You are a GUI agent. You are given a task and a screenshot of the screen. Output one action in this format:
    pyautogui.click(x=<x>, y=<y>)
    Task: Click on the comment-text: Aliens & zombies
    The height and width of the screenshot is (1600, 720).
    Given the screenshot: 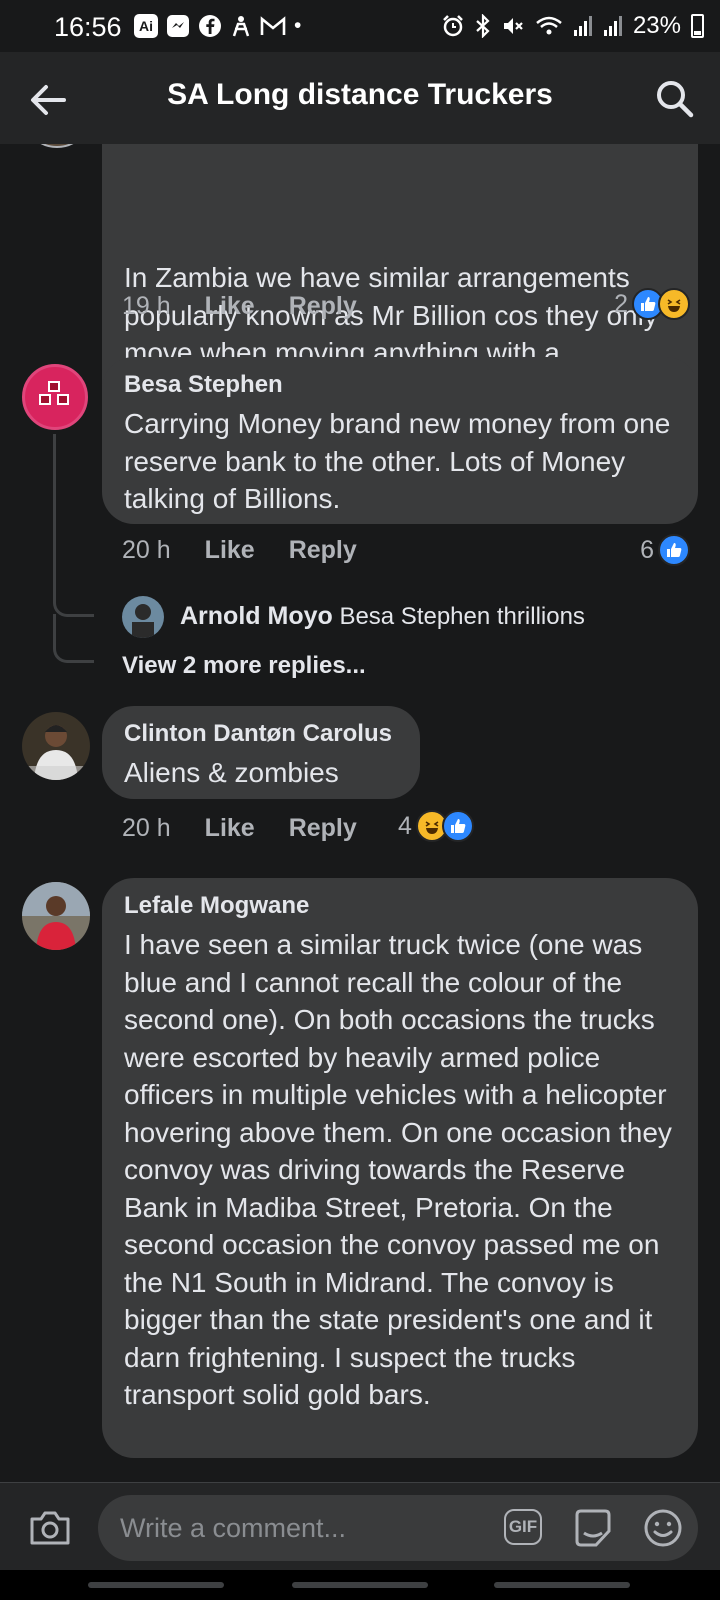 What is the action you would take?
    pyautogui.click(x=231, y=772)
    